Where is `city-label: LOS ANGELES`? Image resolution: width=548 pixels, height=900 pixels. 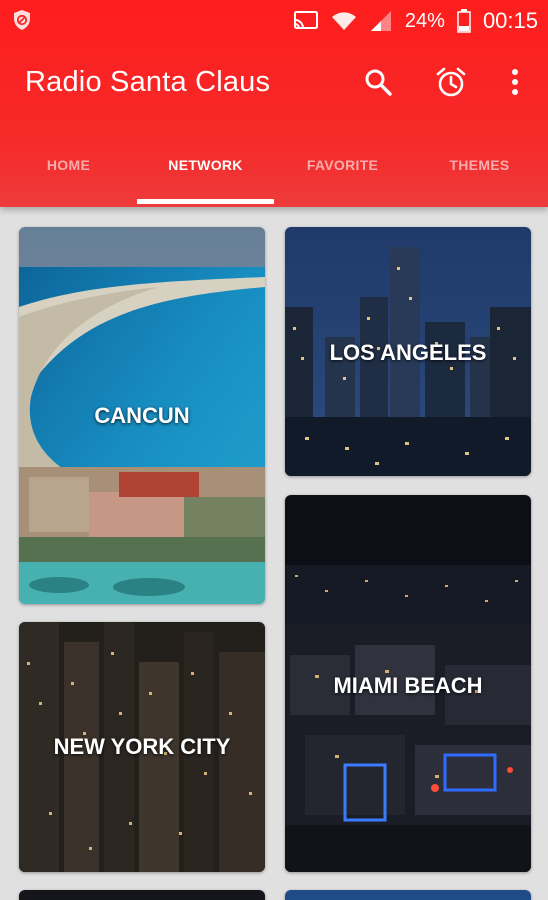 city-label: LOS ANGELES is located at coordinates (408, 352).